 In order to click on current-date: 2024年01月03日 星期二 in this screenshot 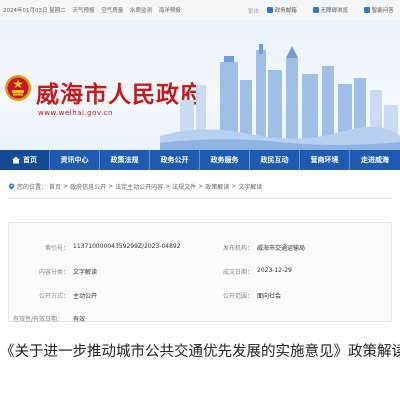, I will do `click(34, 11)`.